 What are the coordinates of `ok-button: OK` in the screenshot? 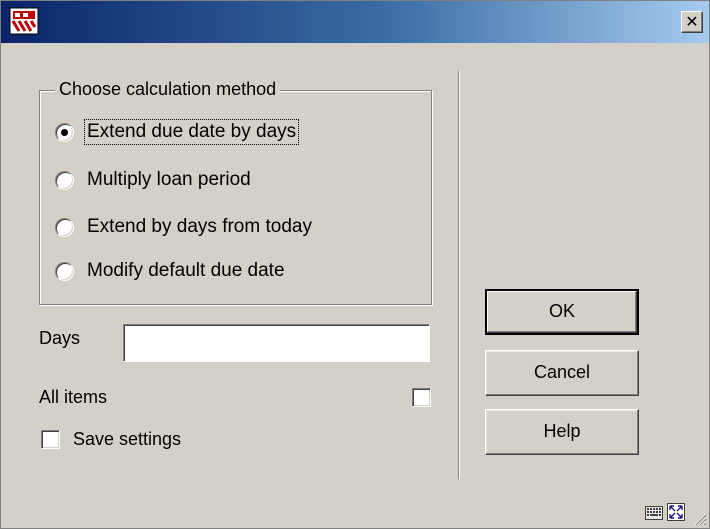 It's located at (562, 312).